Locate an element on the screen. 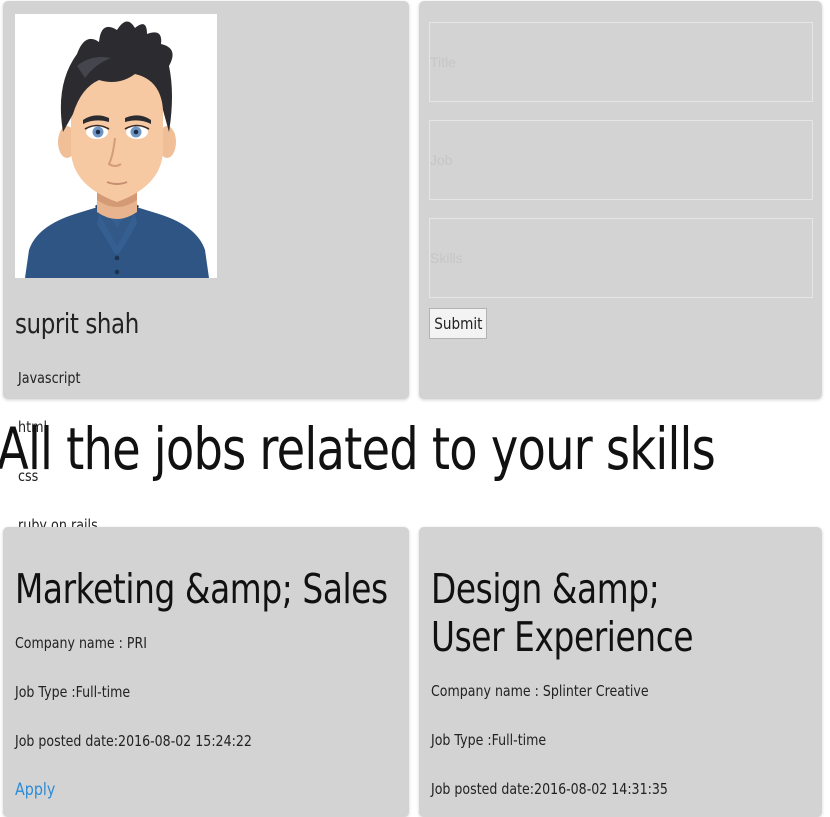 The image size is (830, 817). job-title: Marketing &amp; Sales is located at coordinates (201, 589).